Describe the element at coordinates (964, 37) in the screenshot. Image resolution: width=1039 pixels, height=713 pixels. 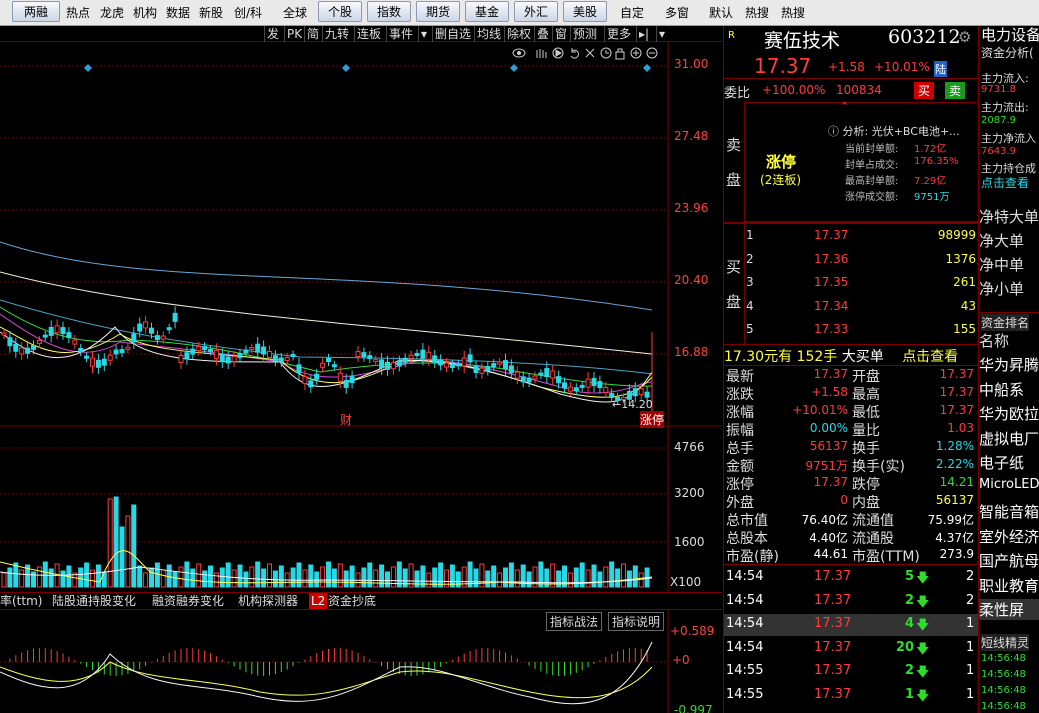
I see `settings-gear-icon: ⚙` at that location.